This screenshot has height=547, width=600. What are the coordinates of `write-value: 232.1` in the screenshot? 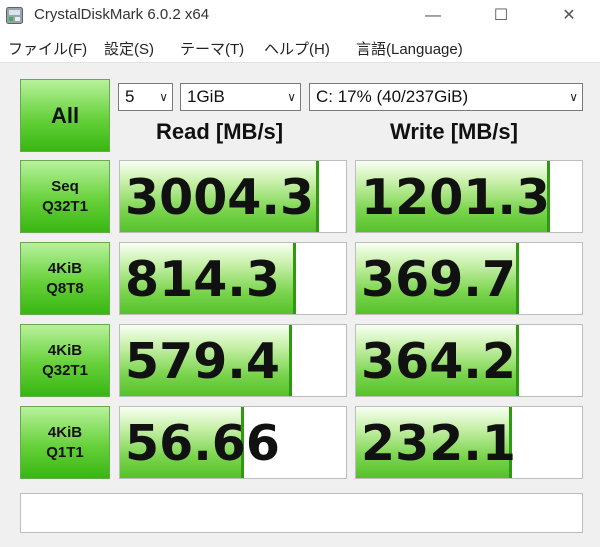 It's located at (438, 443).